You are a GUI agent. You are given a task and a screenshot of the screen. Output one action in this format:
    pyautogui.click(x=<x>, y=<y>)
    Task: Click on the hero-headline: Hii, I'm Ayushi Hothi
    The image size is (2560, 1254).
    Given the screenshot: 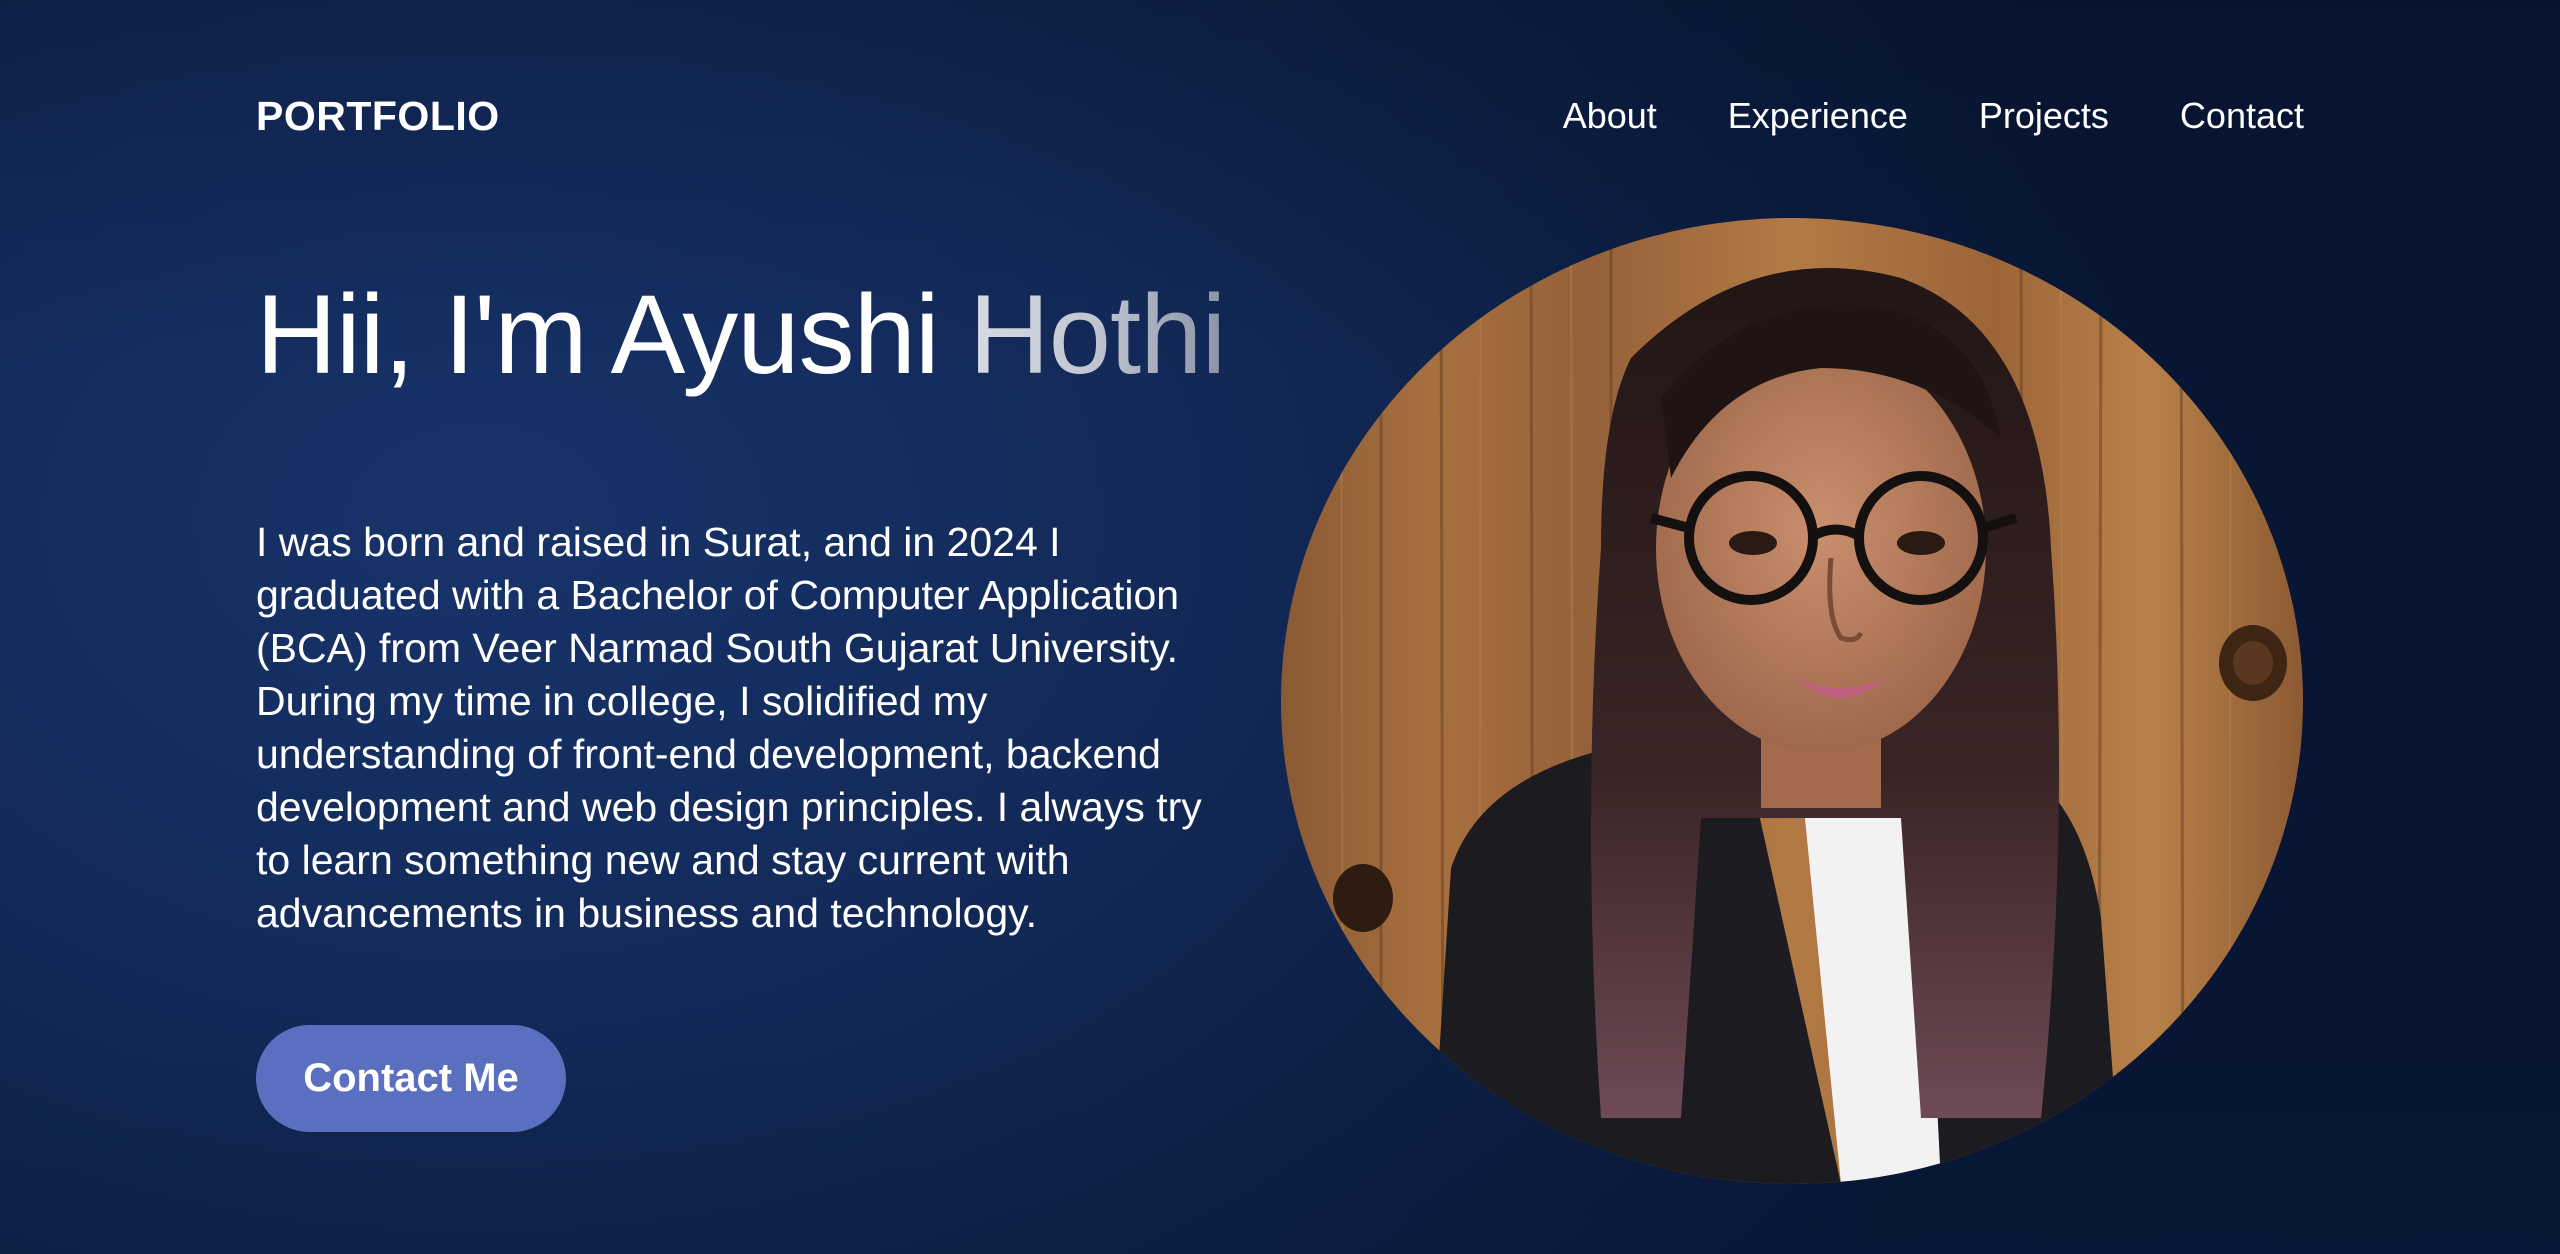 What is the action you would take?
    pyautogui.click(x=741, y=335)
    